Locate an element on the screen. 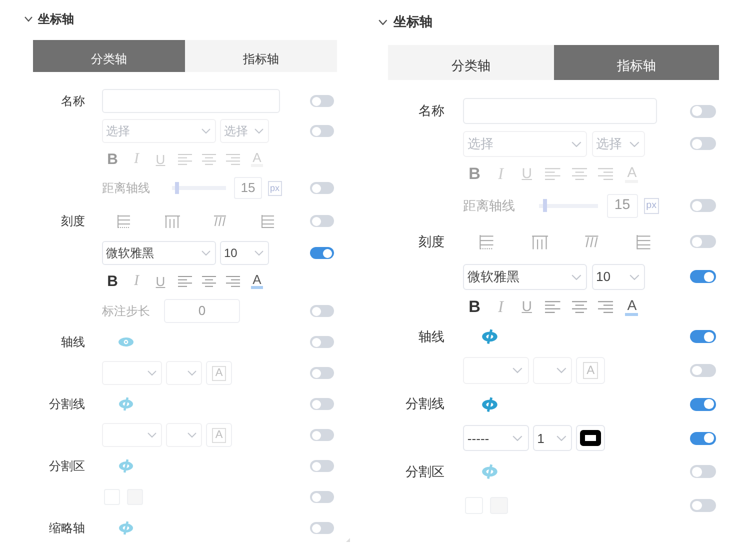  dropdown-select: ----- is located at coordinates (496, 438).